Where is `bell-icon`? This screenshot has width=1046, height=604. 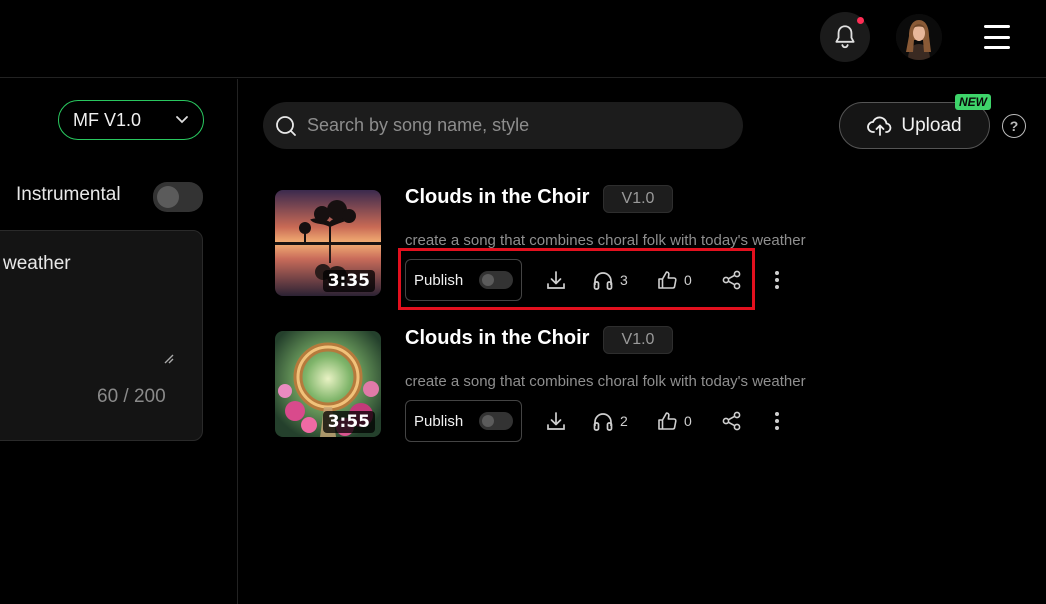
bell-icon is located at coordinates (845, 37).